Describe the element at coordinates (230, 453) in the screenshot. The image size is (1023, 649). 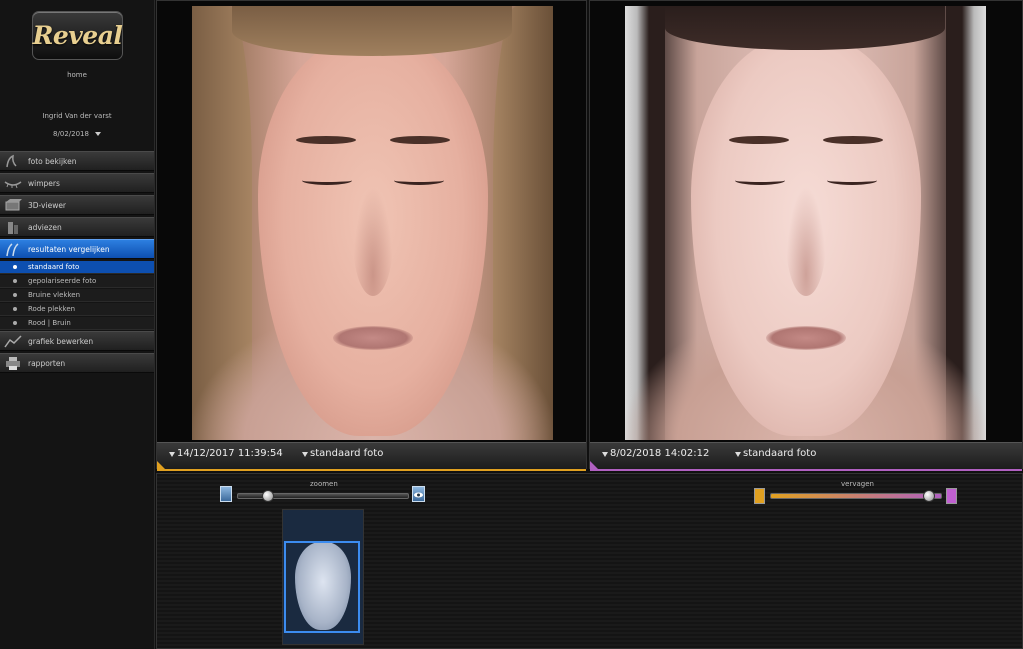
I see `photo-datetime: 14/12/2017 11:39:54` at that location.